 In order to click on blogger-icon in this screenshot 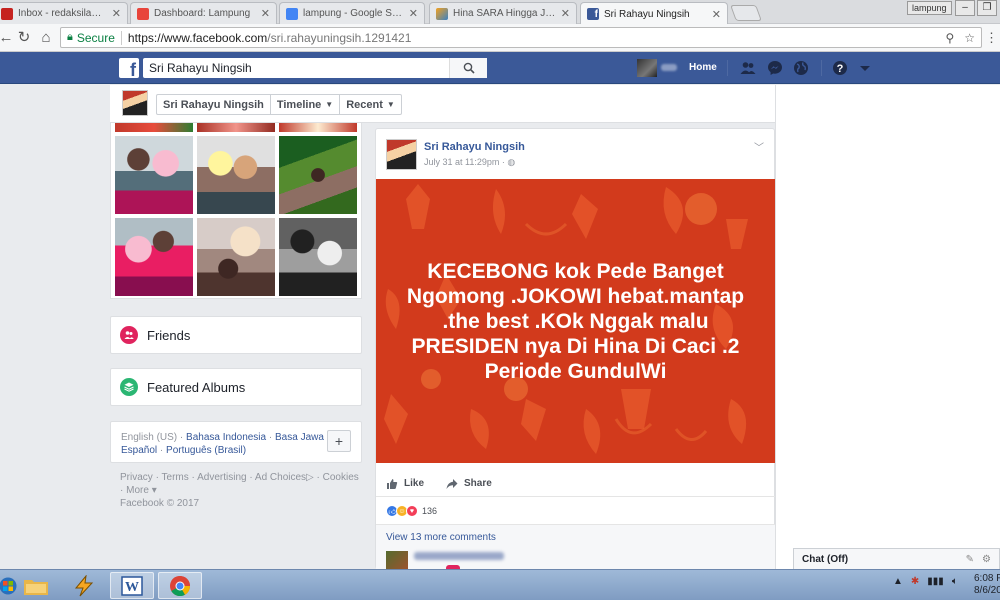, I will do `click(143, 13)`.